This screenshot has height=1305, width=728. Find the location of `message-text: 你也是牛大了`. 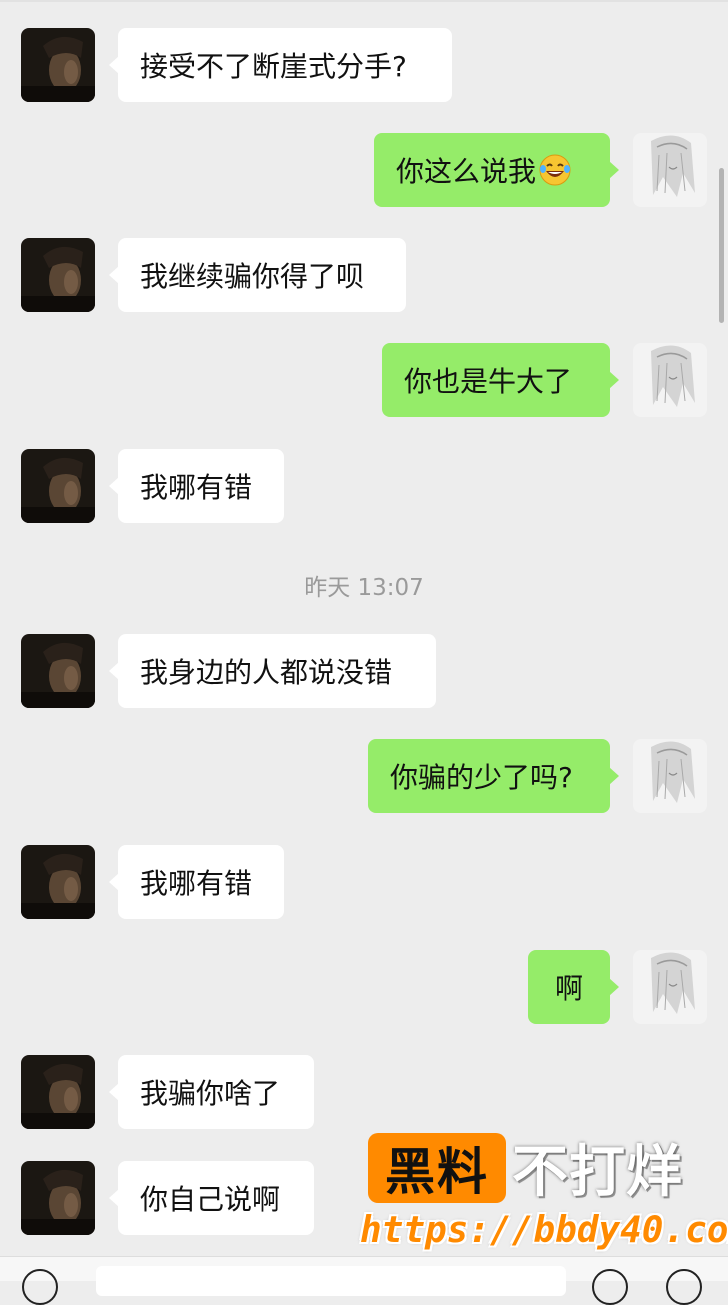

message-text: 你也是牛大了 is located at coordinates (488, 381).